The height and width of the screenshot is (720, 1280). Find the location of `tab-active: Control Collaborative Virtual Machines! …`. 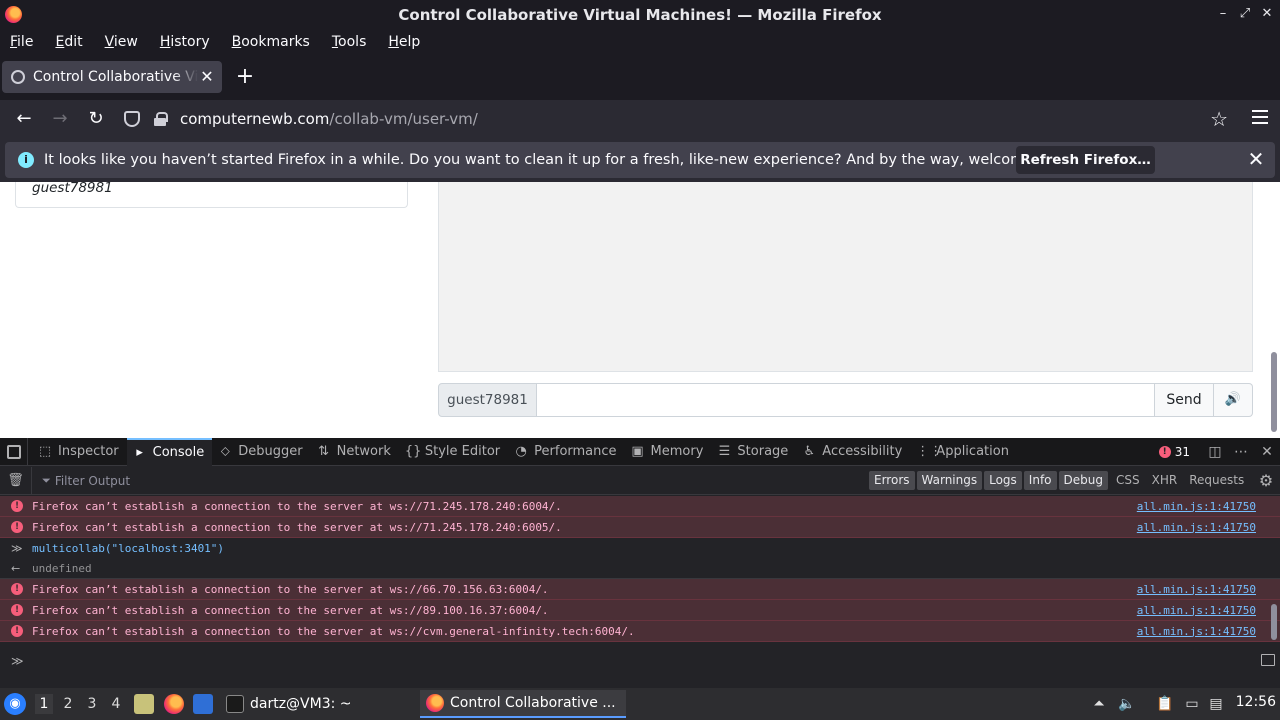

tab-active: Control Collaborative Virtual Machines! … is located at coordinates (112, 77).